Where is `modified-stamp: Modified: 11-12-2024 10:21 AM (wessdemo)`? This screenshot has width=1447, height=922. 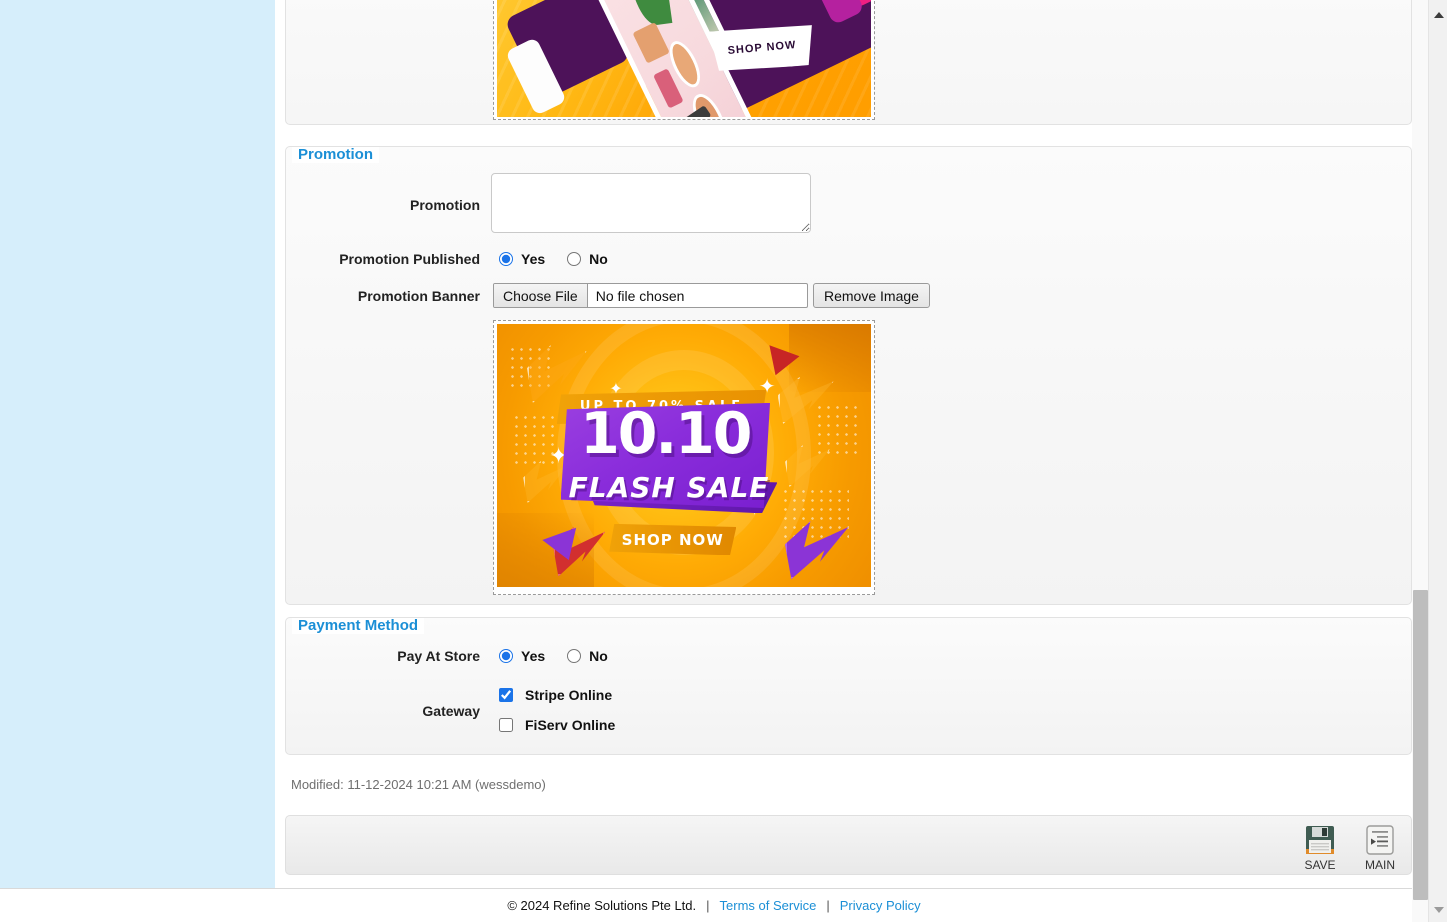
modified-stamp: Modified: 11-12-2024 10:21 AM (wessdemo) is located at coordinates (418, 784).